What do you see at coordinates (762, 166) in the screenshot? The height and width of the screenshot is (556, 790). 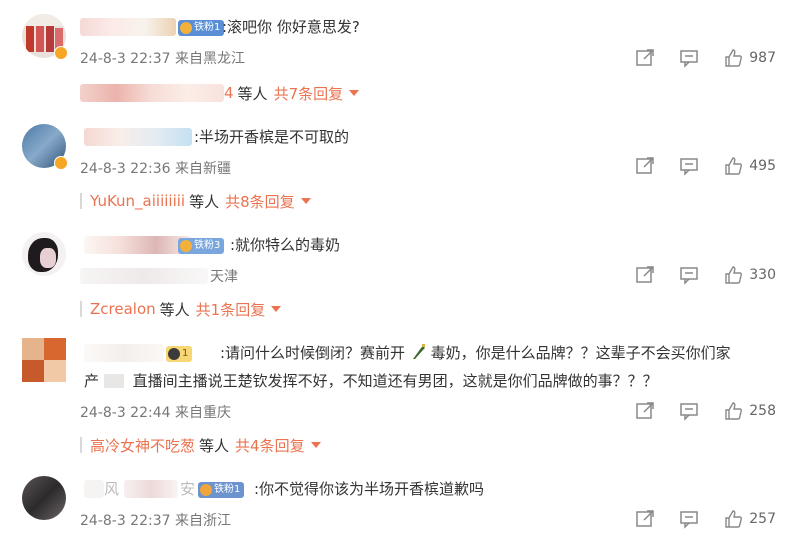 I see `like-count: 495` at bounding box center [762, 166].